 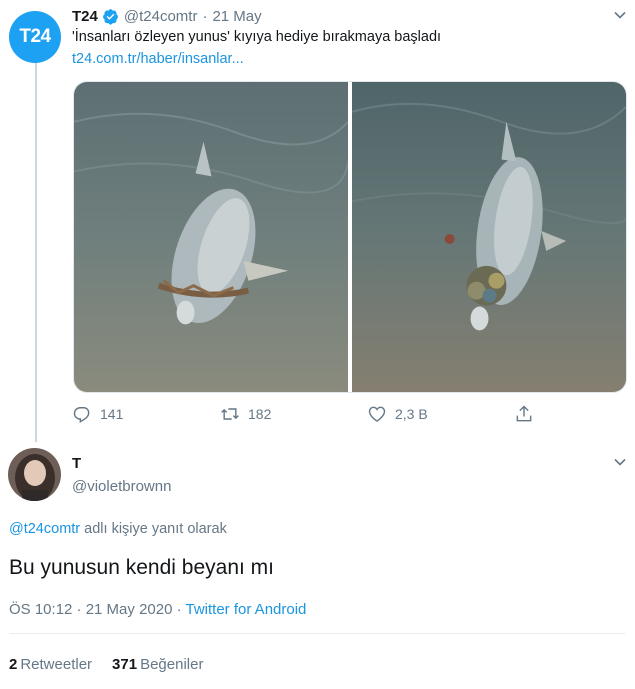 I want to click on reply-timestamp: ÖS 10:12 · 21 May 2020 ·, so click(x=97, y=609).